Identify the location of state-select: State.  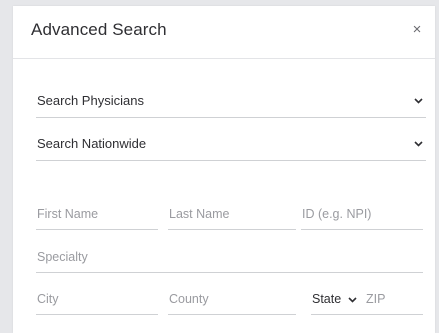
(340, 300).